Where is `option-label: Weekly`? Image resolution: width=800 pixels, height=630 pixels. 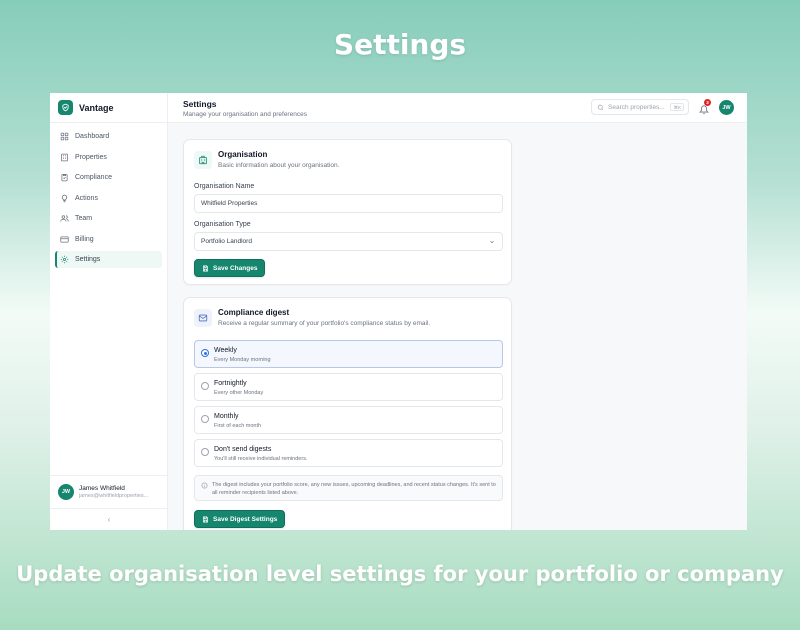 option-label: Weekly is located at coordinates (225, 350).